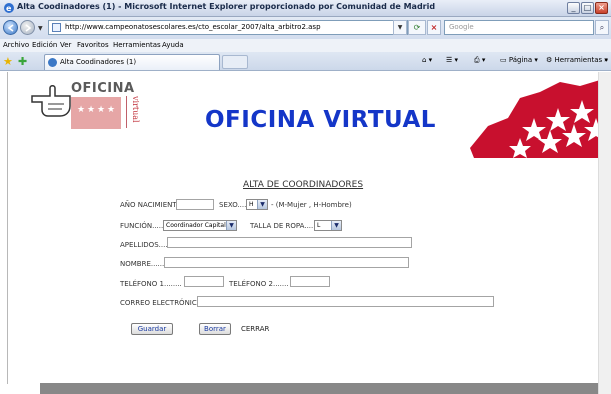 The image size is (611, 394). I want to click on save-button: Guardar, so click(152, 329).